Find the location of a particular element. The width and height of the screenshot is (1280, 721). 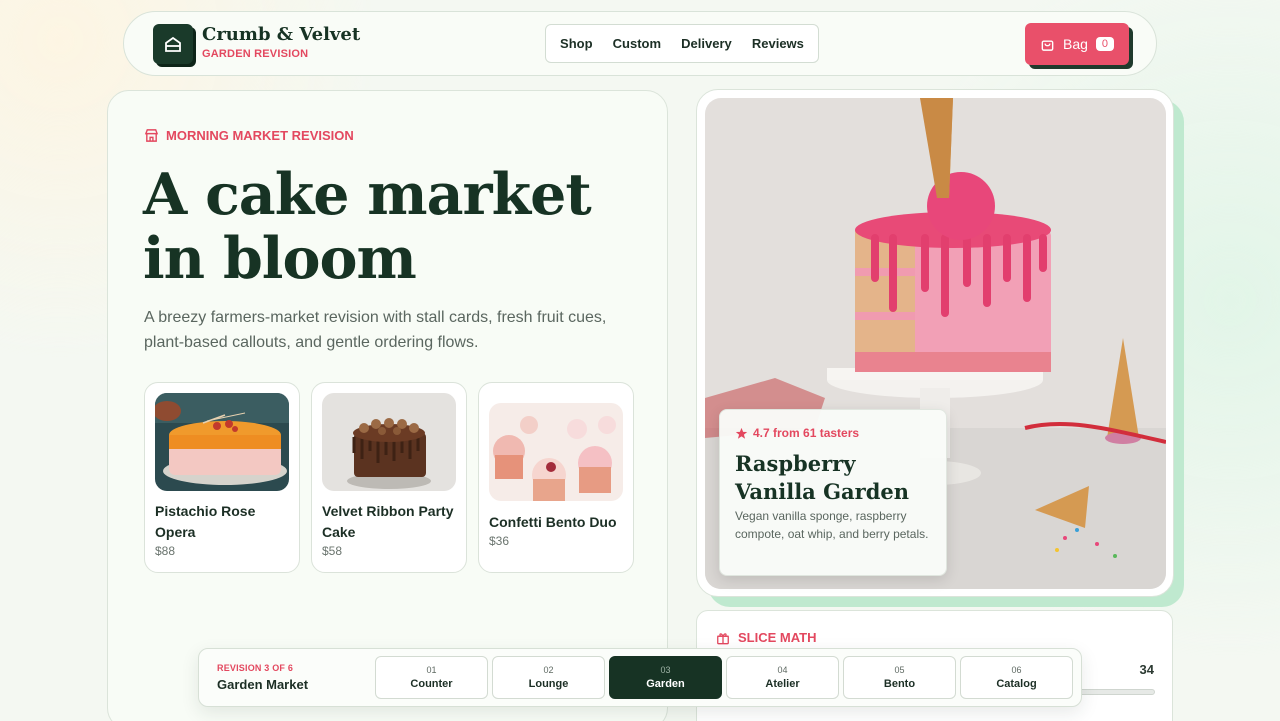

product-name: Confetti Bento Duo is located at coordinates (553, 522).